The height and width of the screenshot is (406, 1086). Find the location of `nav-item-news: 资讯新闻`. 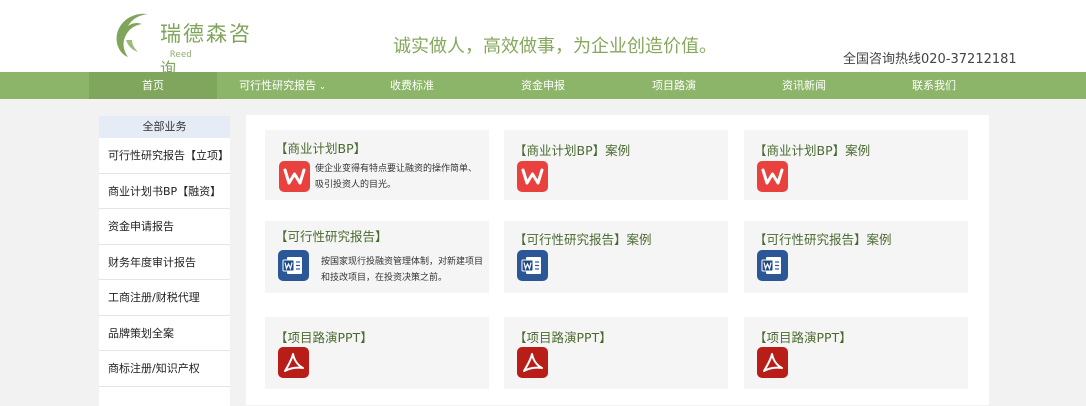

nav-item-news: 资讯新闻 is located at coordinates (804, 85).